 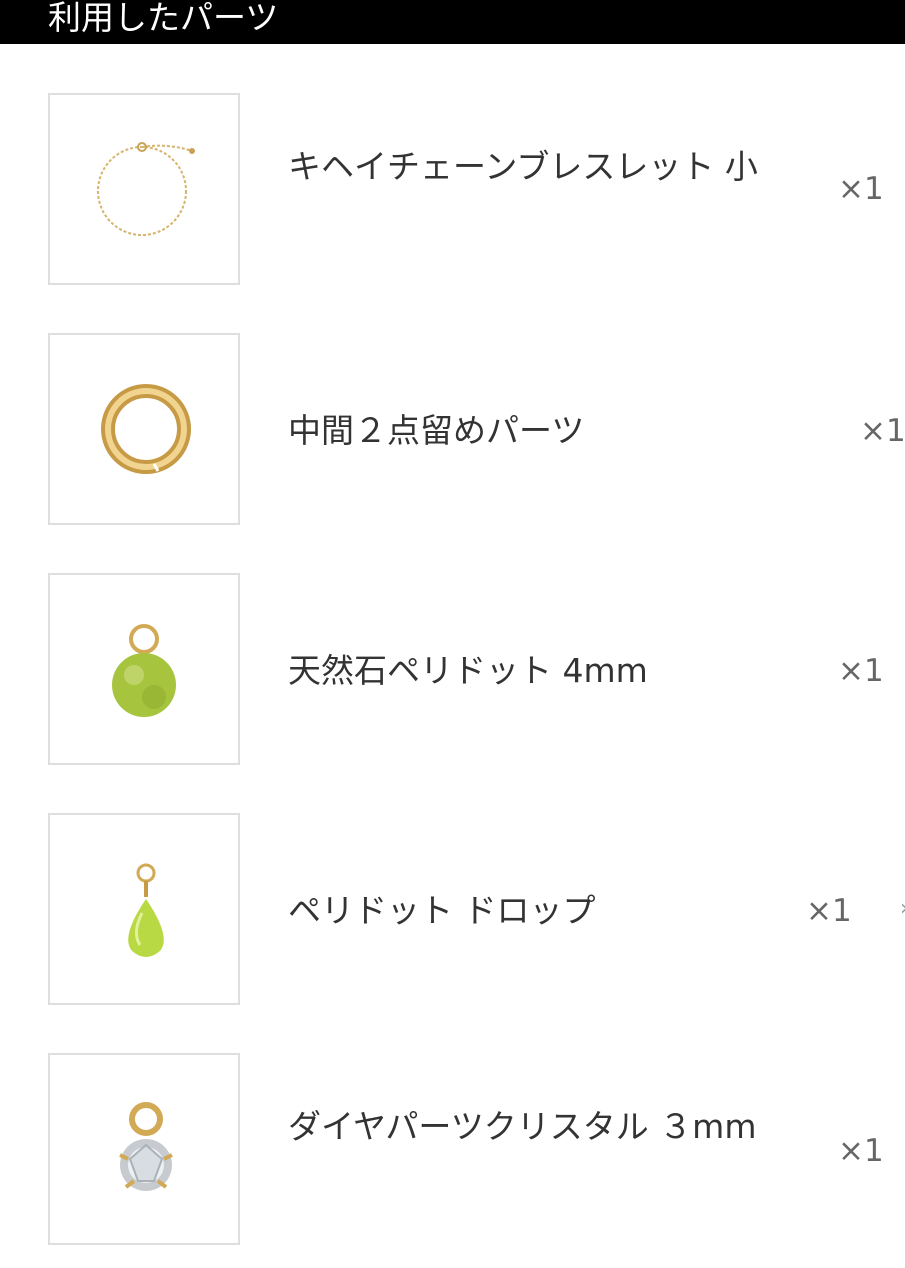 What do you see at coordinates (146, 1146) in the screenshot?
I see `crystal-charm-icon` at bounding box center [146, 1146].